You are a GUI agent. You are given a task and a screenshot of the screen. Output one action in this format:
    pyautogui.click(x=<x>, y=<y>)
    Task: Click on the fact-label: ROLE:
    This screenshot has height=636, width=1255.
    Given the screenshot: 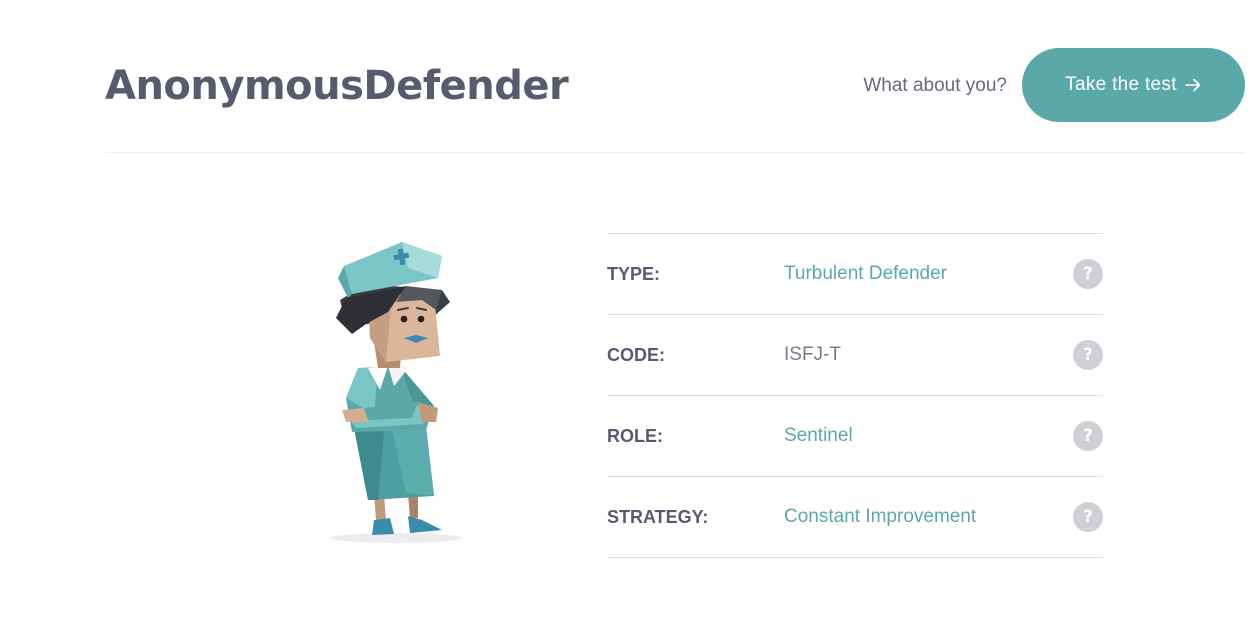 What is the action you would take?
    pyautogui.click(x=635, y=436)
    